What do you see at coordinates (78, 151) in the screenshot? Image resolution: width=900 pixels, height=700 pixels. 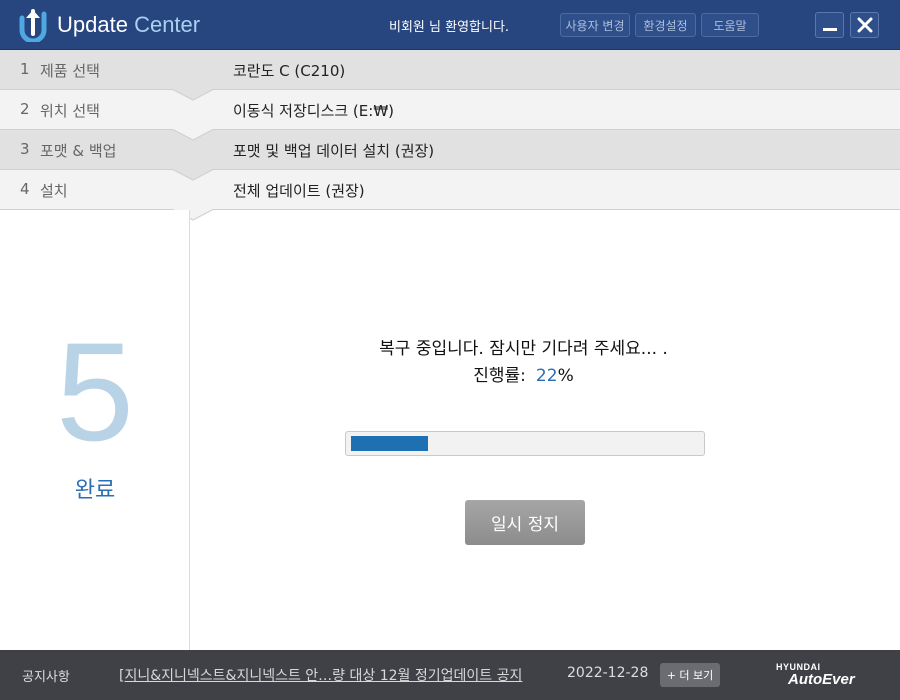 I see `step-name: 포맷 & 백업` at bounding box center [78, 151].